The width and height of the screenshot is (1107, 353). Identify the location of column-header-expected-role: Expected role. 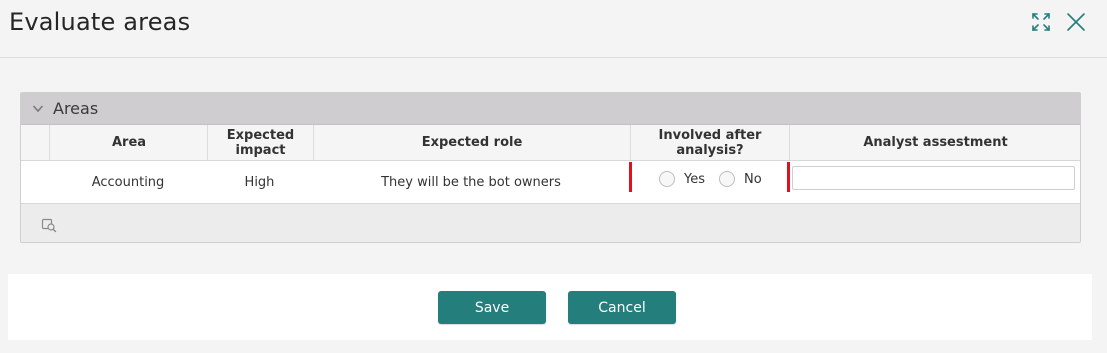
(471, 142).